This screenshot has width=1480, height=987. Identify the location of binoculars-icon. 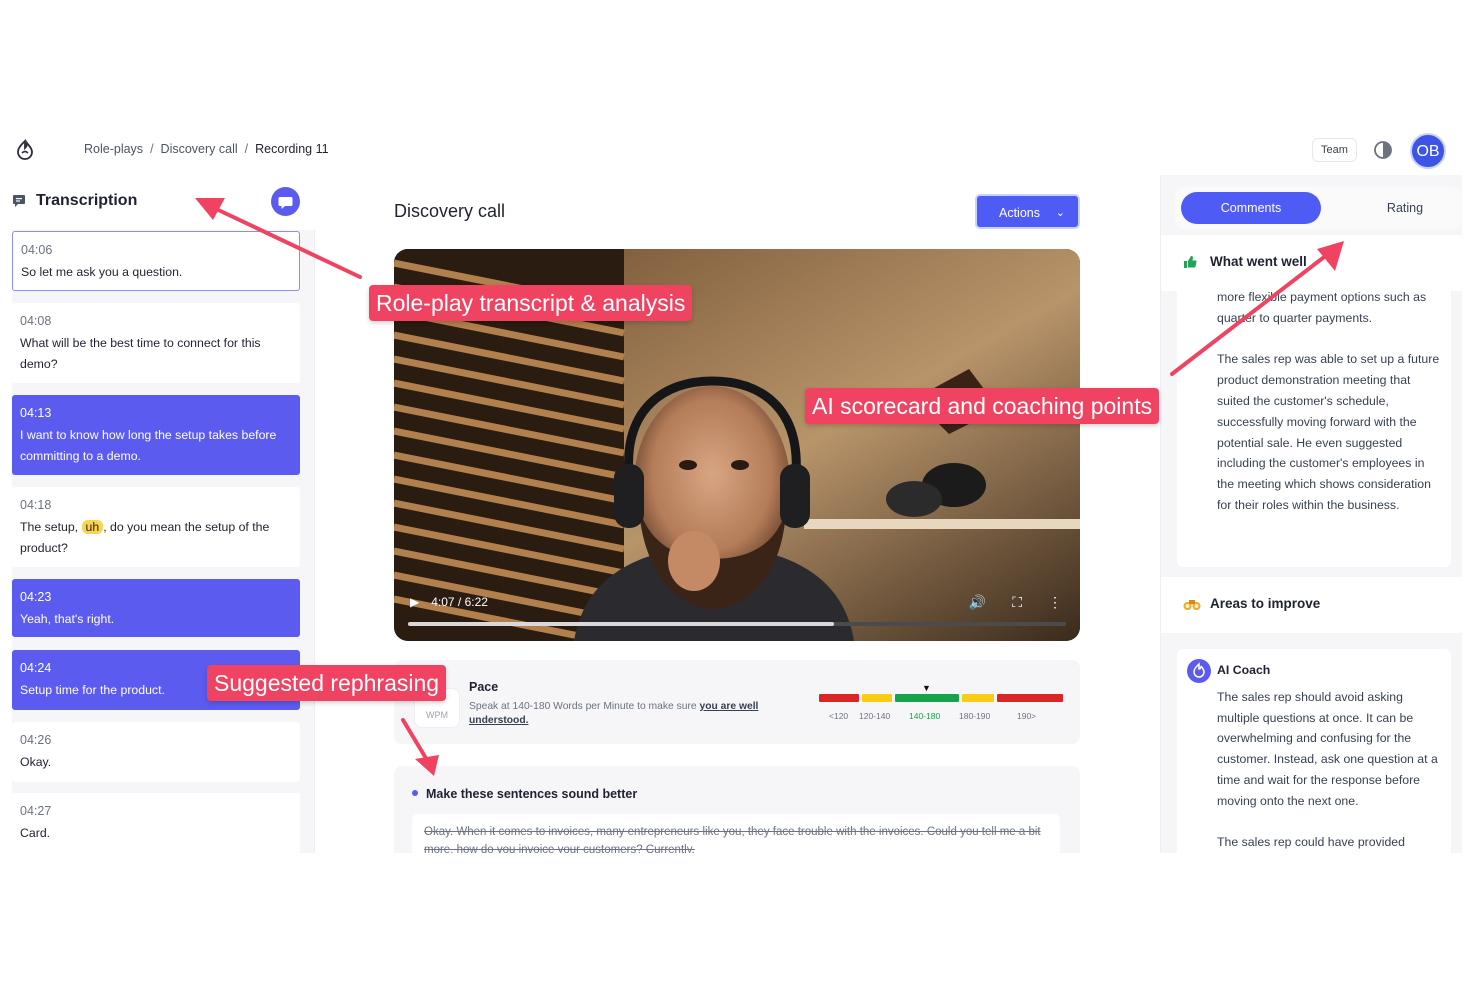
(1192, 605).